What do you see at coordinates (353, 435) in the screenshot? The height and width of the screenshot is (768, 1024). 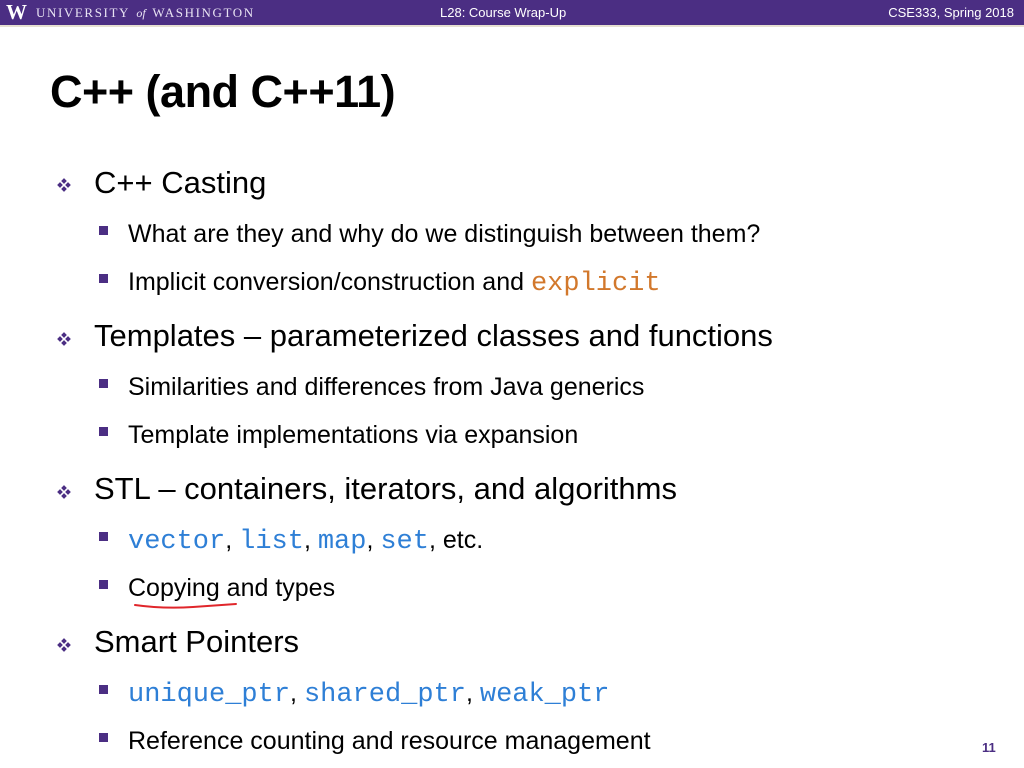 I see `item-template-expansion: Template implementations via expansion` at bounding box center [353, 435].